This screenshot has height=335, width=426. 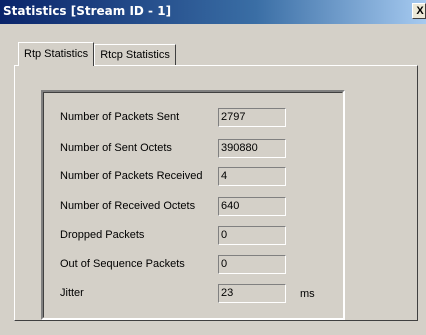 What do you see at coordinates (120, 117) in the screenshot?
I see `packets-sent-label: Number of Packets Sent` at bounding box center [120, 117].